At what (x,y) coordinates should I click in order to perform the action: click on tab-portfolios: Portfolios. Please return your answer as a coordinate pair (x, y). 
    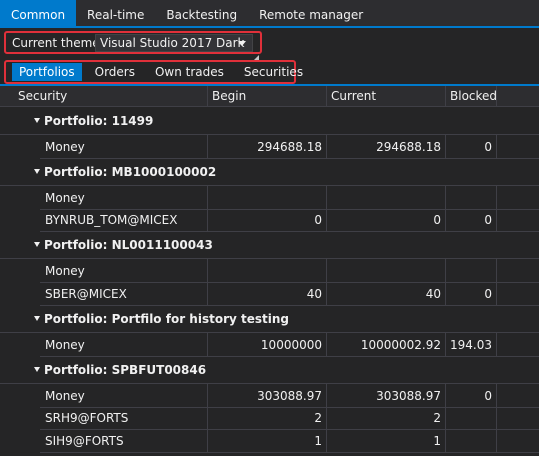
    Looking at the image, I should click on (47, 72).